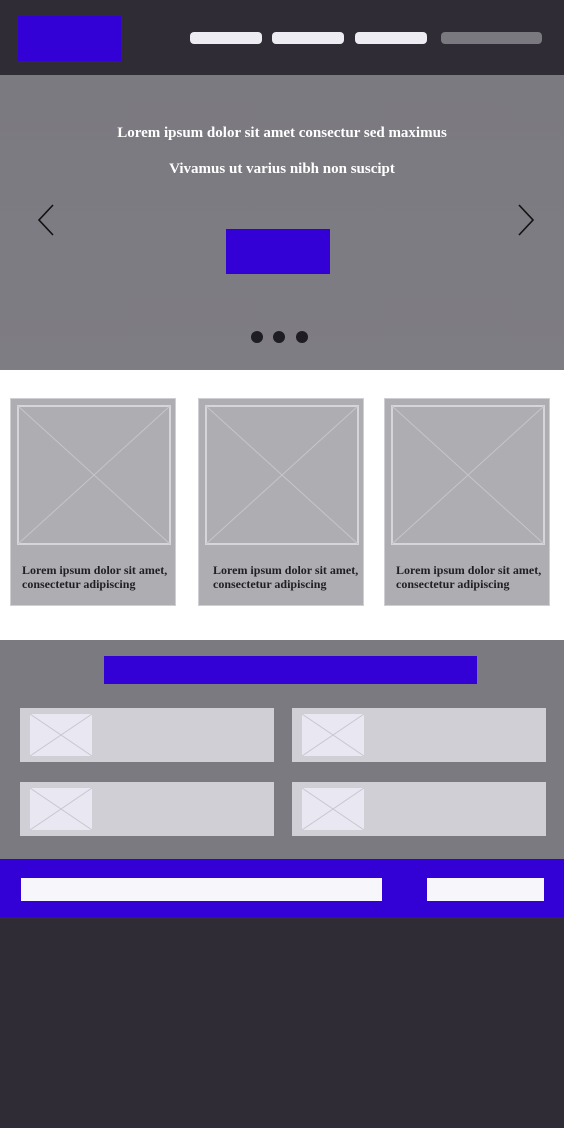  I want to click on section-heading-bar, so click(290, 670).